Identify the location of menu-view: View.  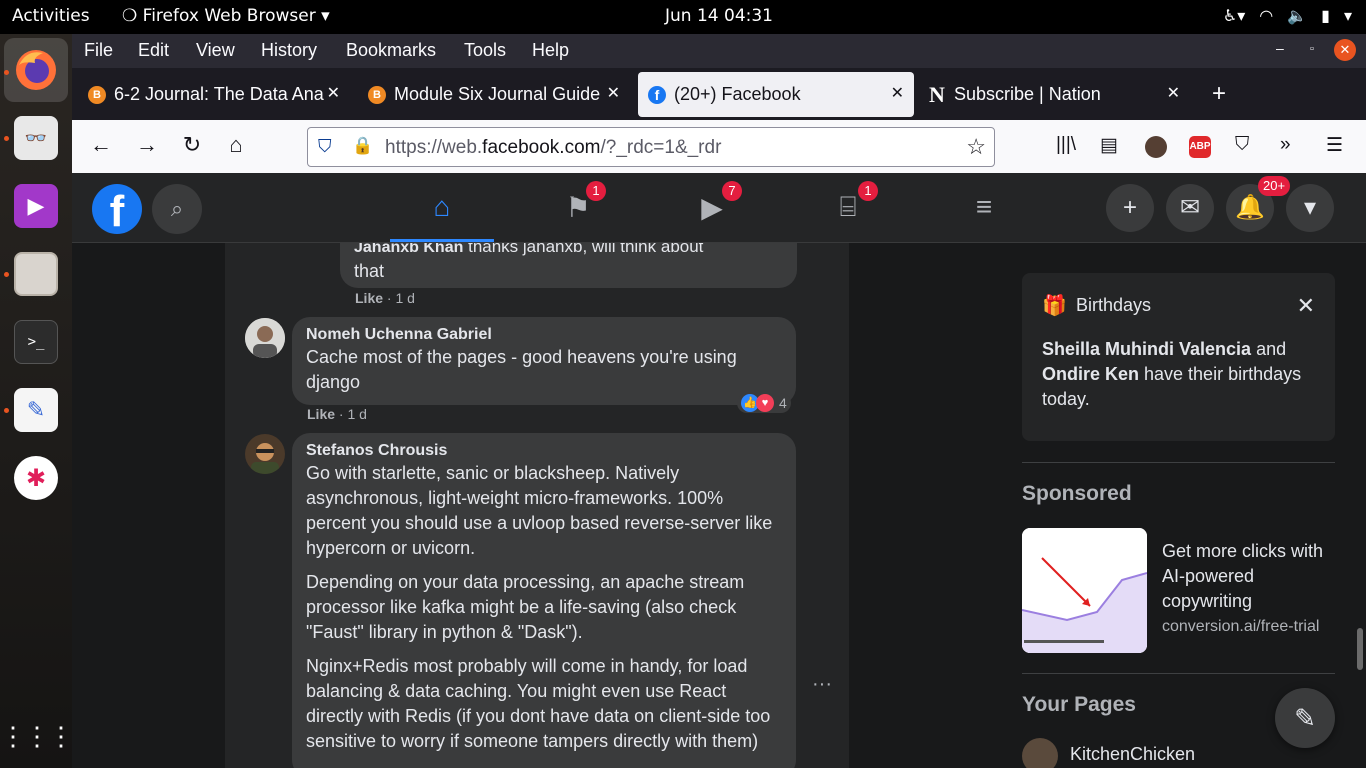
(215, 50).